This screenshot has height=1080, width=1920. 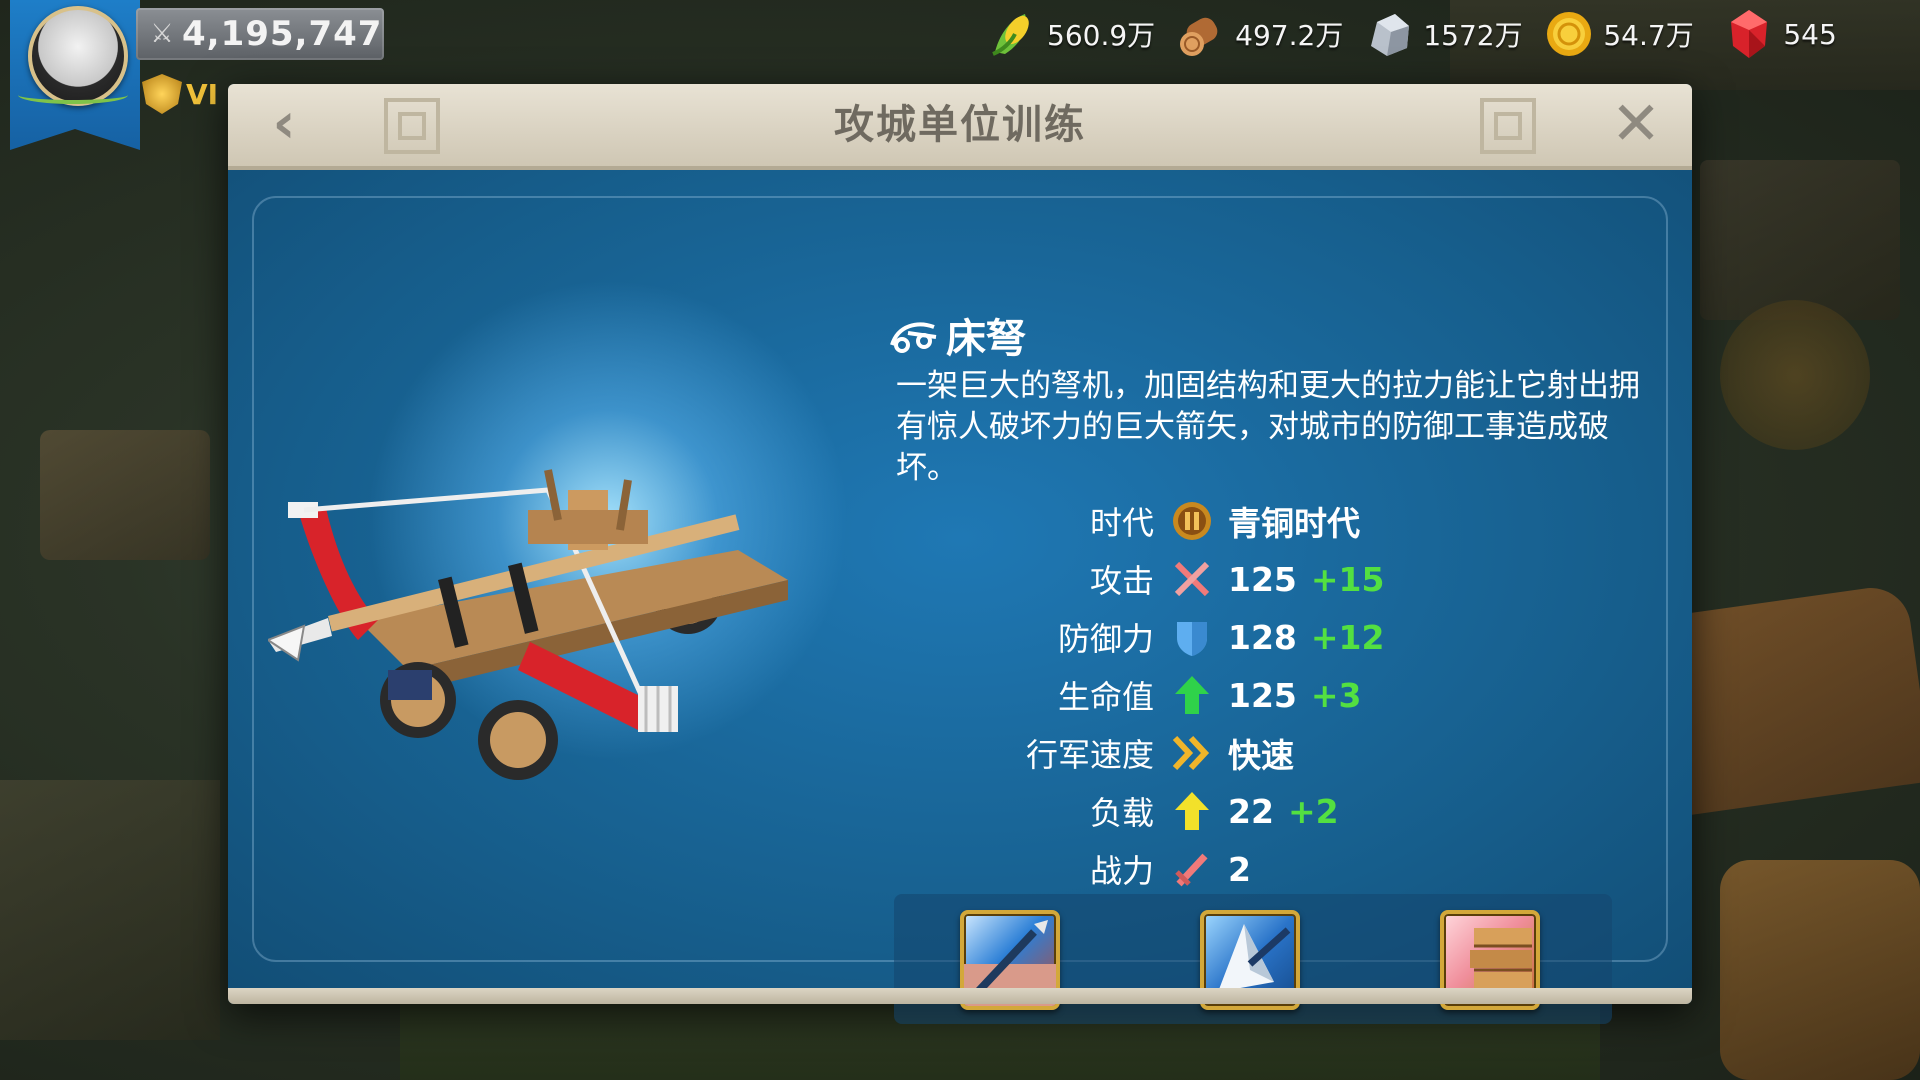 I want to click on gem-icon, so click(x=1749, y=34).